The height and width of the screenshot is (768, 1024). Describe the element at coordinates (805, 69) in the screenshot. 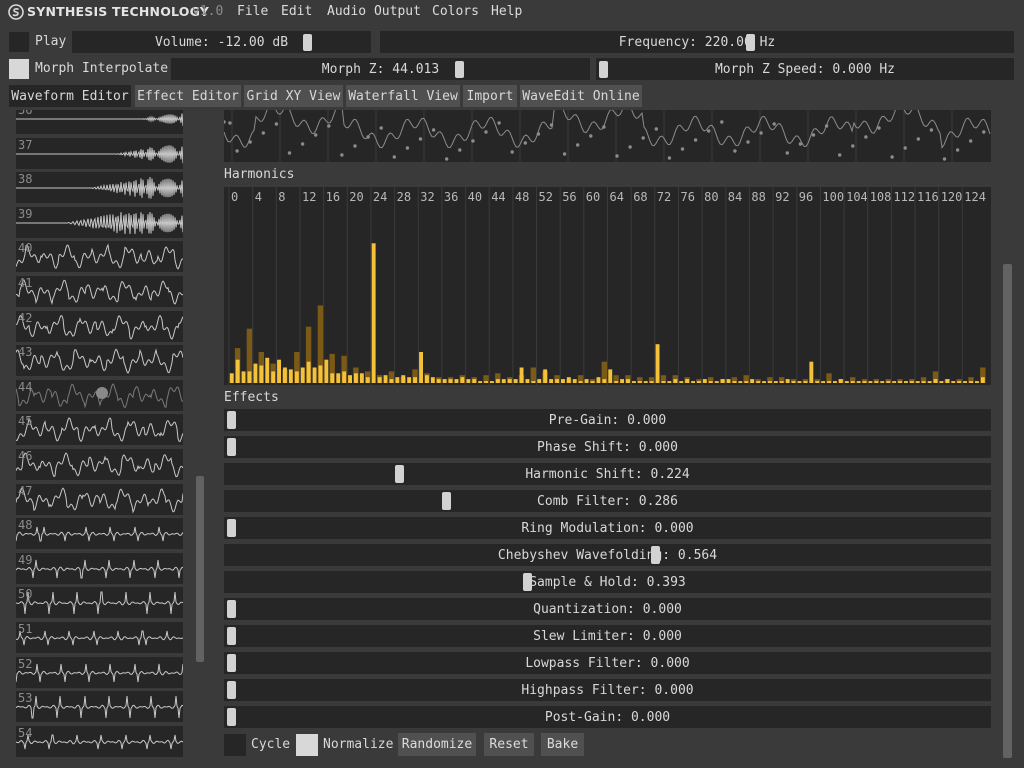

I see `morph-z-speed-slider: Morph Z Speed: 0.000 Hz` at that location.